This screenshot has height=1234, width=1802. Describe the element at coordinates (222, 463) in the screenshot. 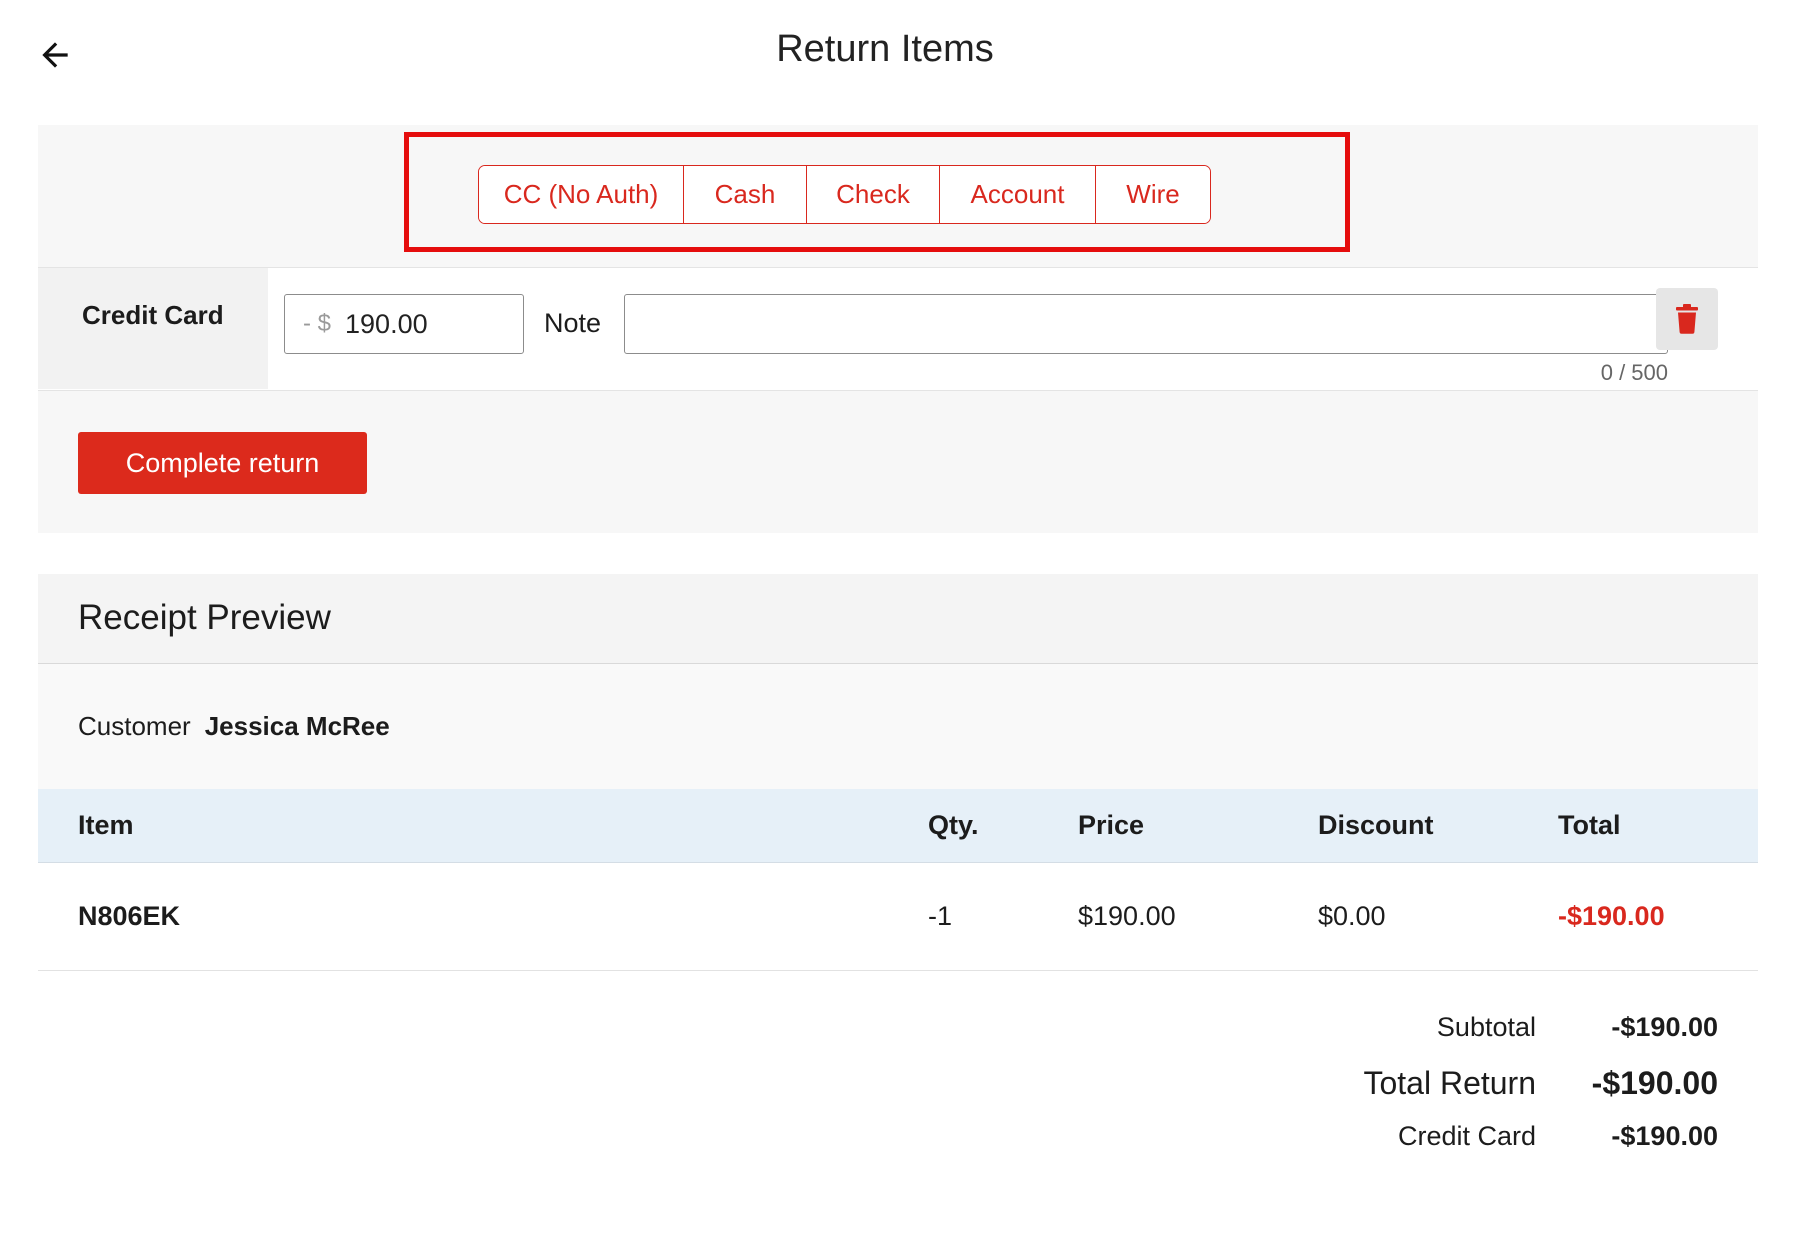

I see `complete-return-button: Complete return` at that location.